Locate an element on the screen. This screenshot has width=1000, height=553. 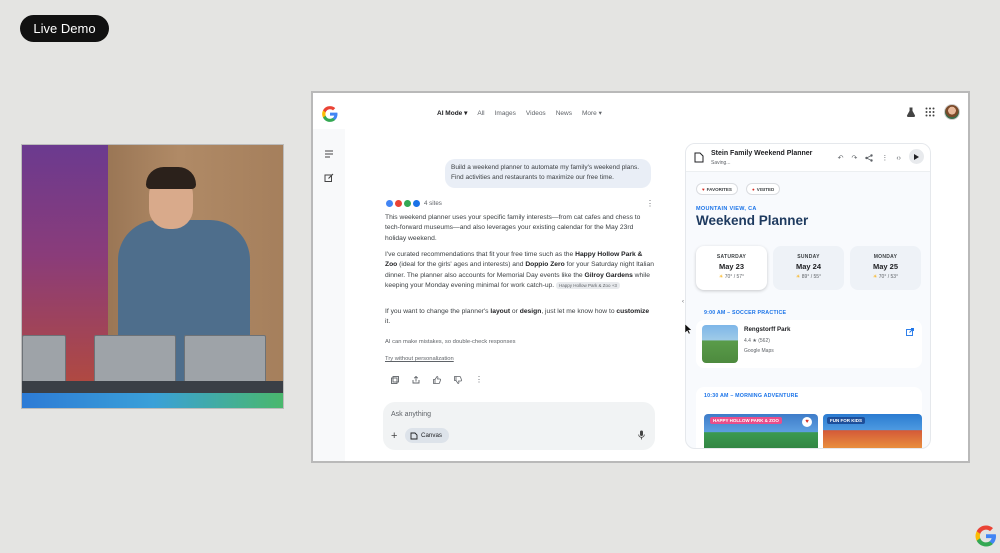
nav-more: More ▾ is located at coordinates (592, 113).